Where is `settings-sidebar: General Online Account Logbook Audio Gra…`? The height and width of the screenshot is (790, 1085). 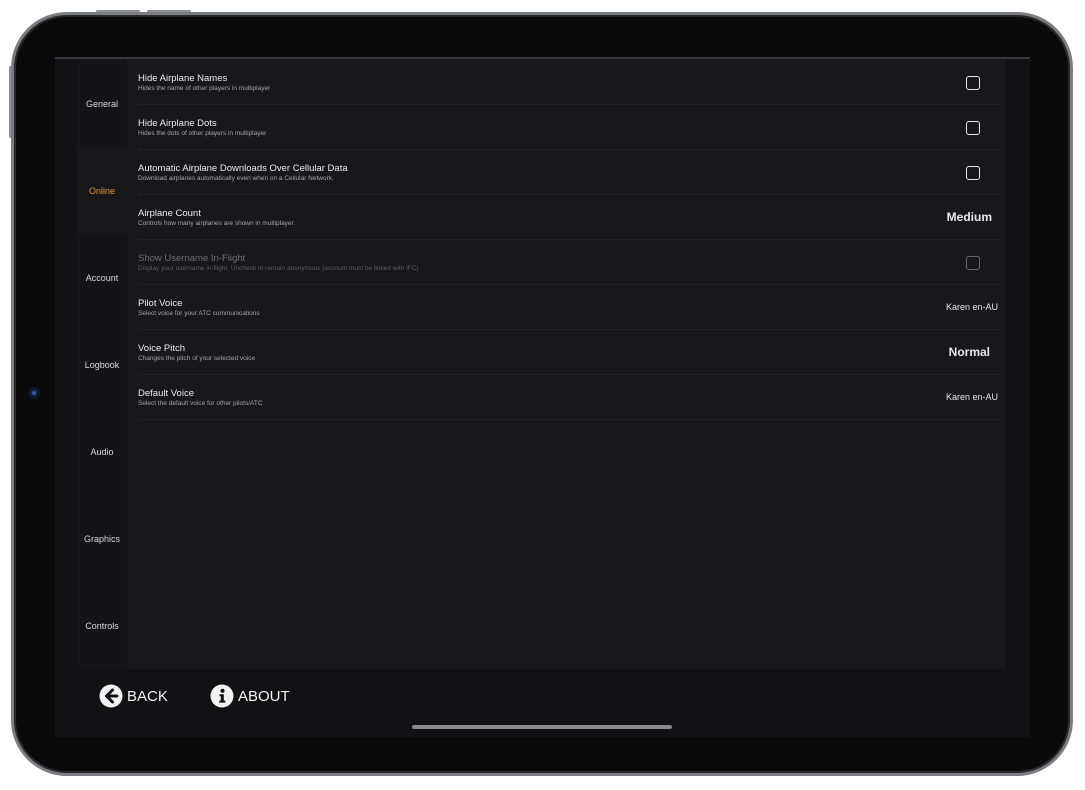 settings-sidebar: General Online Account Logbook Audio Gra… is located at coordinates (102, 364).